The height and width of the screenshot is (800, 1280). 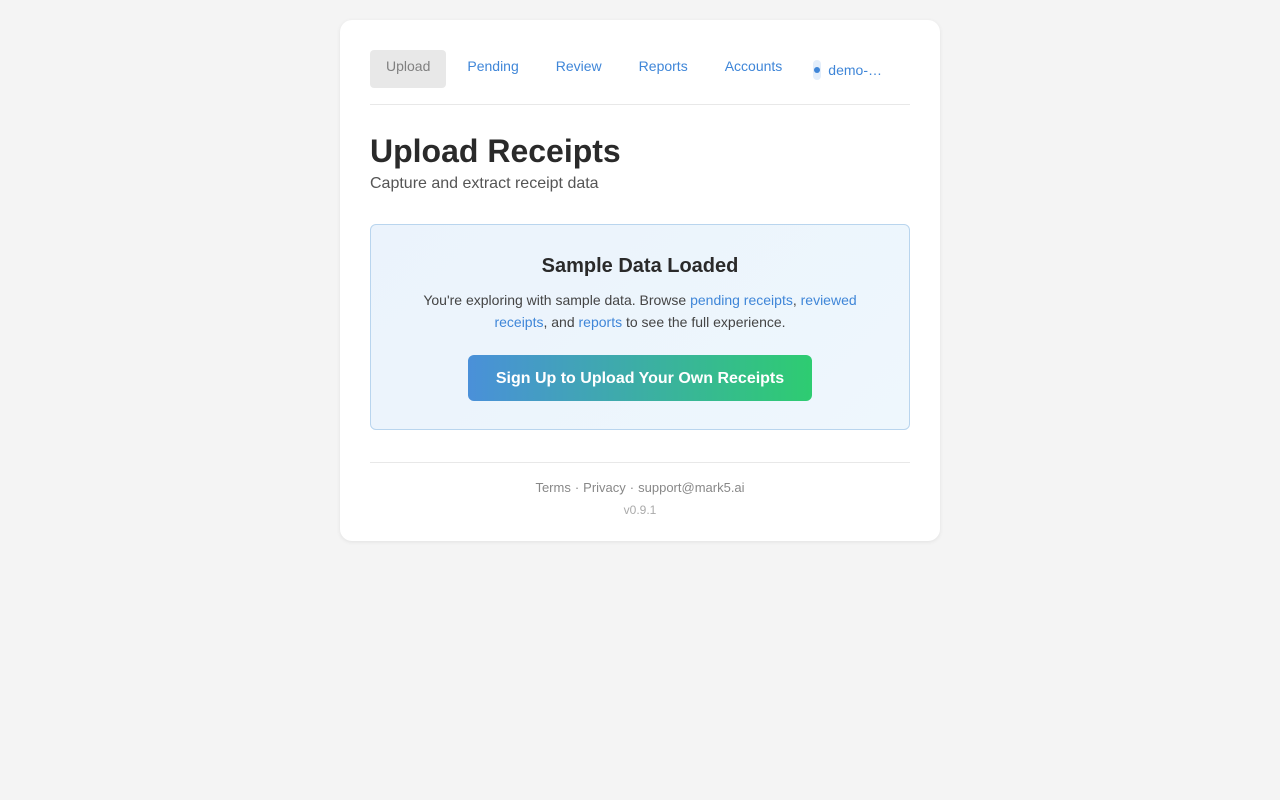 I want to click on banner-heading: Sample Data Loaded, so click(x=640, y=266).